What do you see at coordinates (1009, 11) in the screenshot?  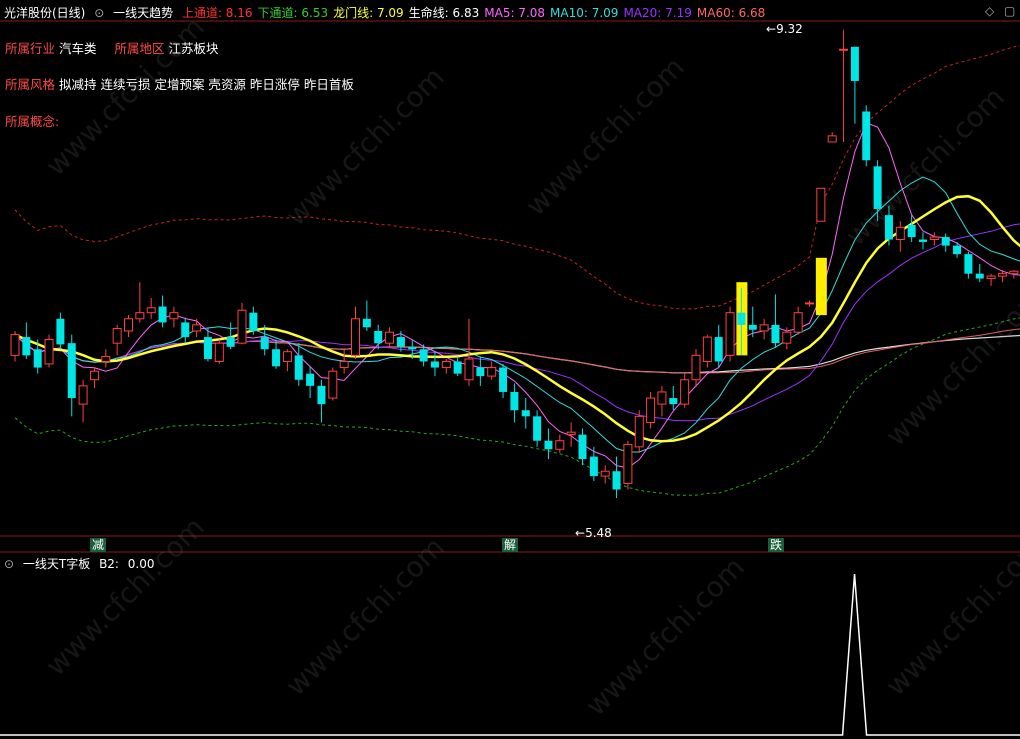 I see `window-toggle-icon: ▢` at bounding box center [1009, 11].